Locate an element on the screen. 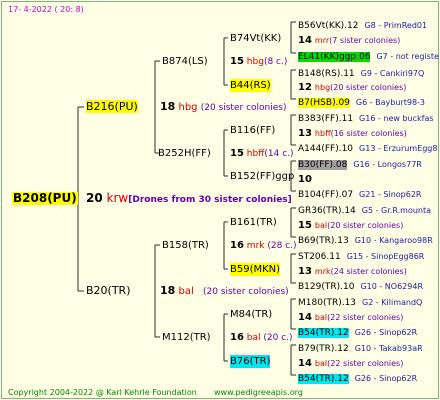 This screenshot has height=400, width=440. gen4-drone-info: 15 bal(20 sister colonies) is located at coordinates (350, 224).